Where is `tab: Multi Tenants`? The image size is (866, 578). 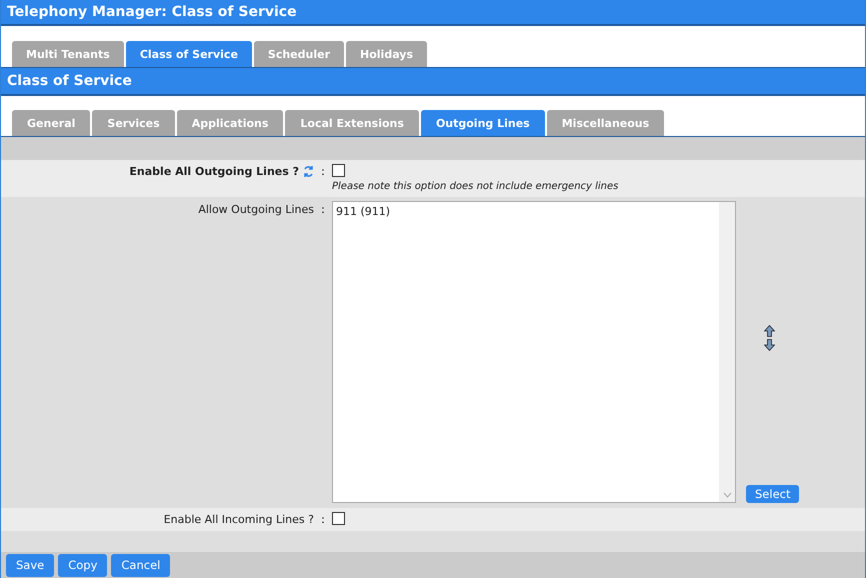 tab: Multi Tenants is located at coordinates (68, 54).